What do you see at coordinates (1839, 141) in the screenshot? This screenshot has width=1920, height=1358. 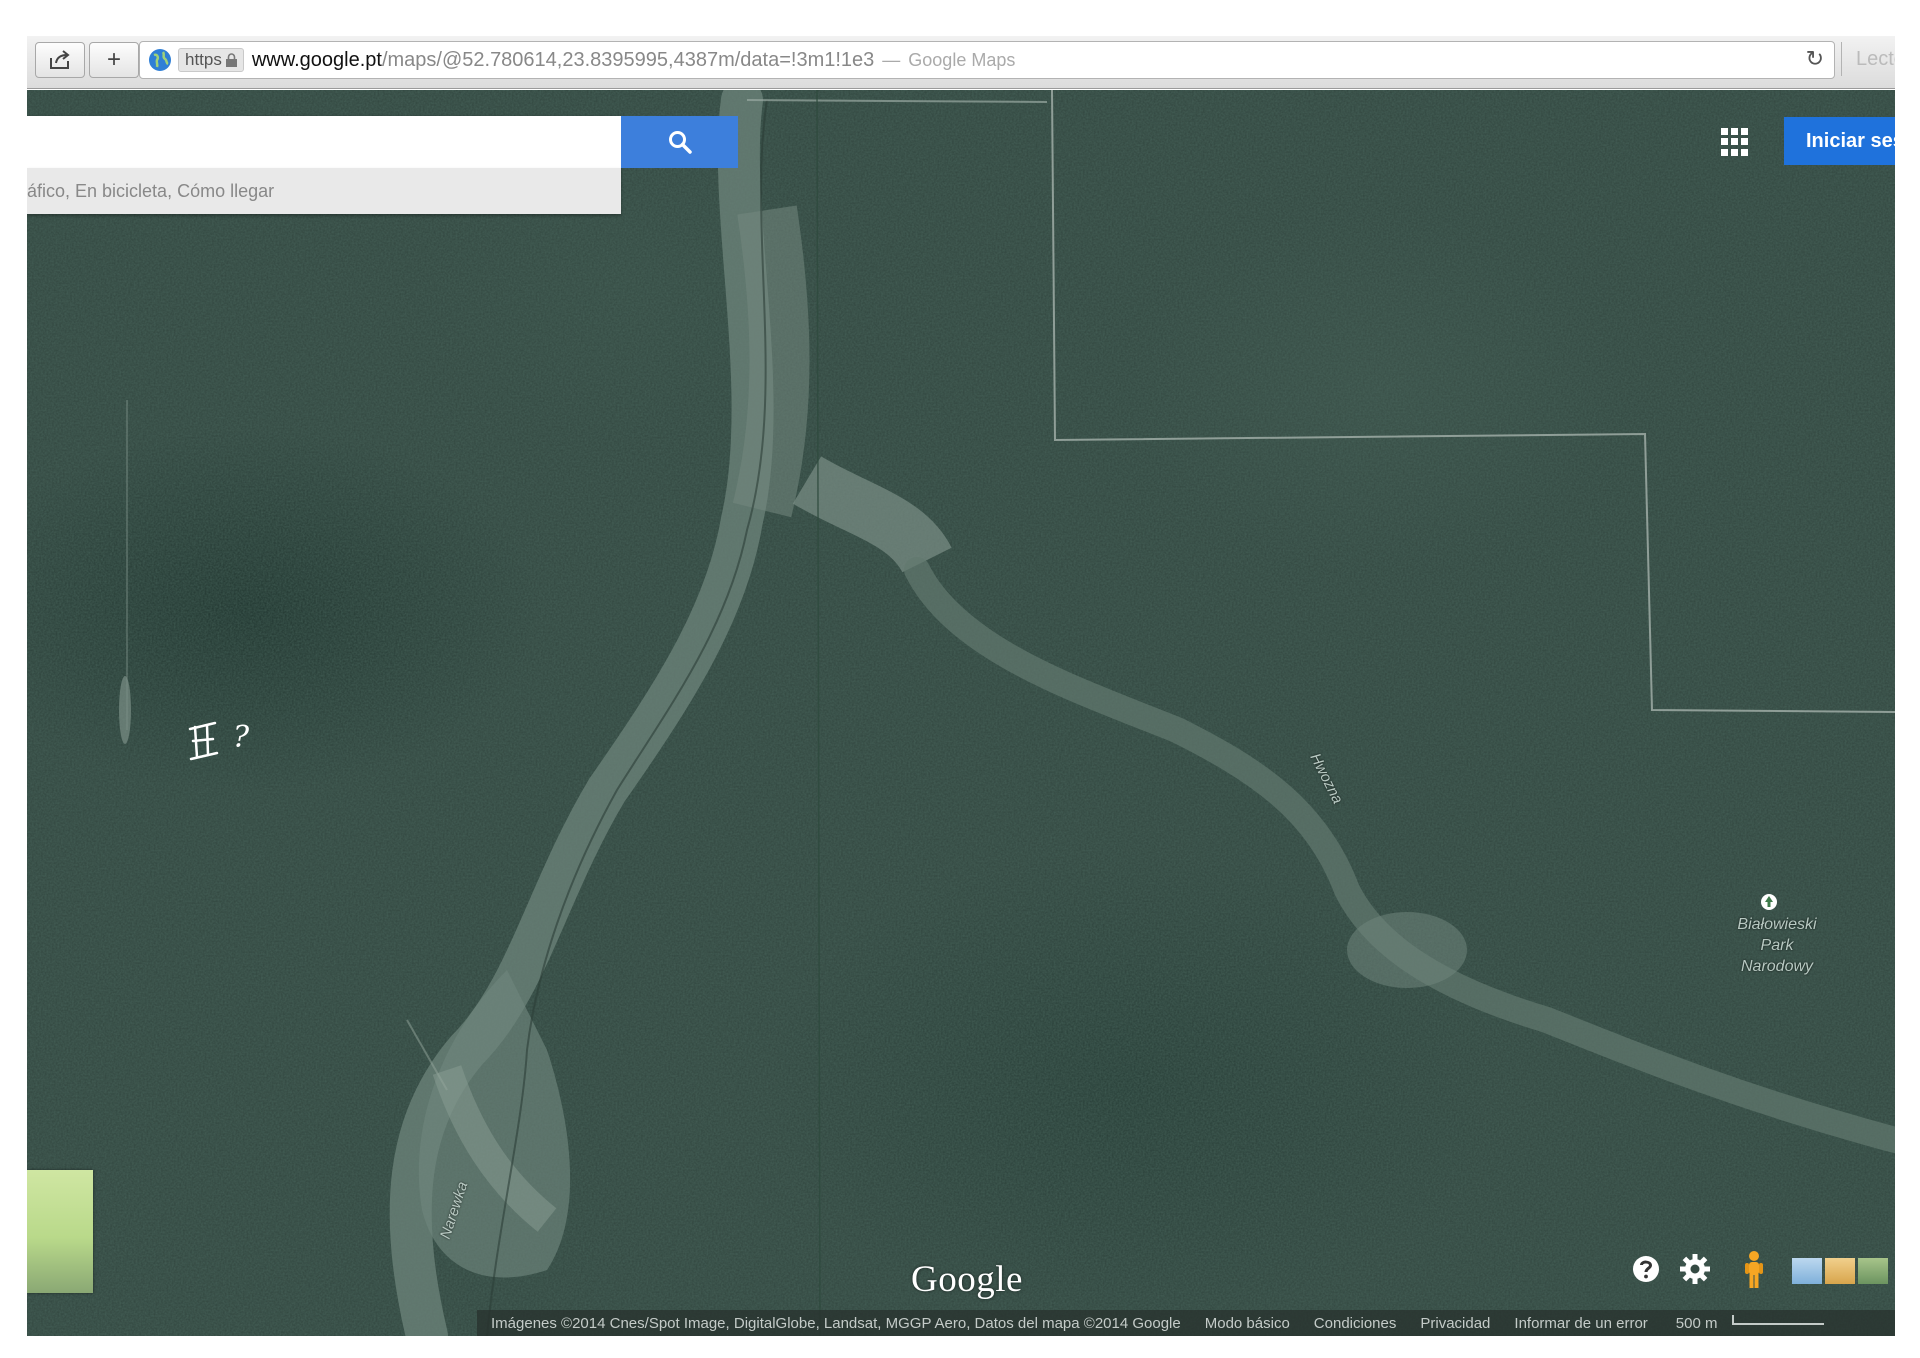 I see `signin-button: Iniciar ses` at bounding box center [1839, 141].